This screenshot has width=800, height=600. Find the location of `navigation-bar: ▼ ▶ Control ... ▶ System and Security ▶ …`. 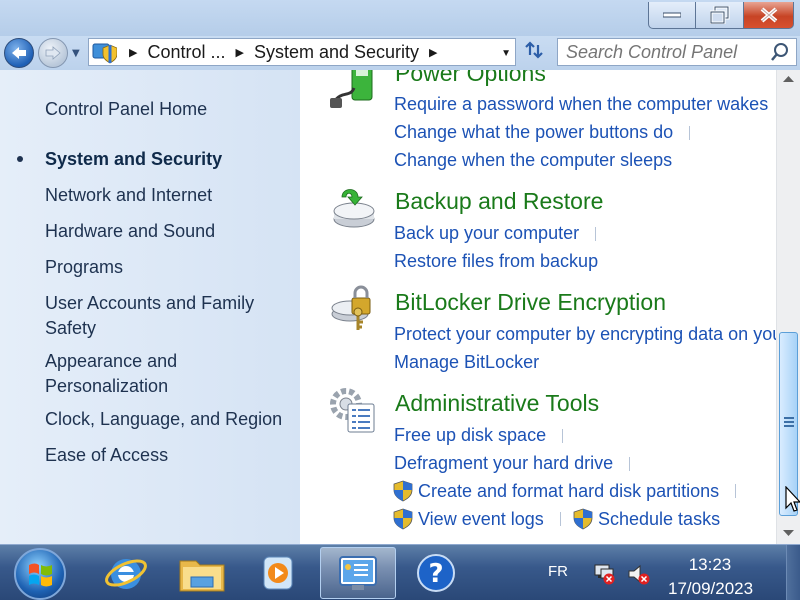

navigation-bar: ▼ ▶ Control ... ▶ System and Security ▶ … is located at coordinates (400, 53).